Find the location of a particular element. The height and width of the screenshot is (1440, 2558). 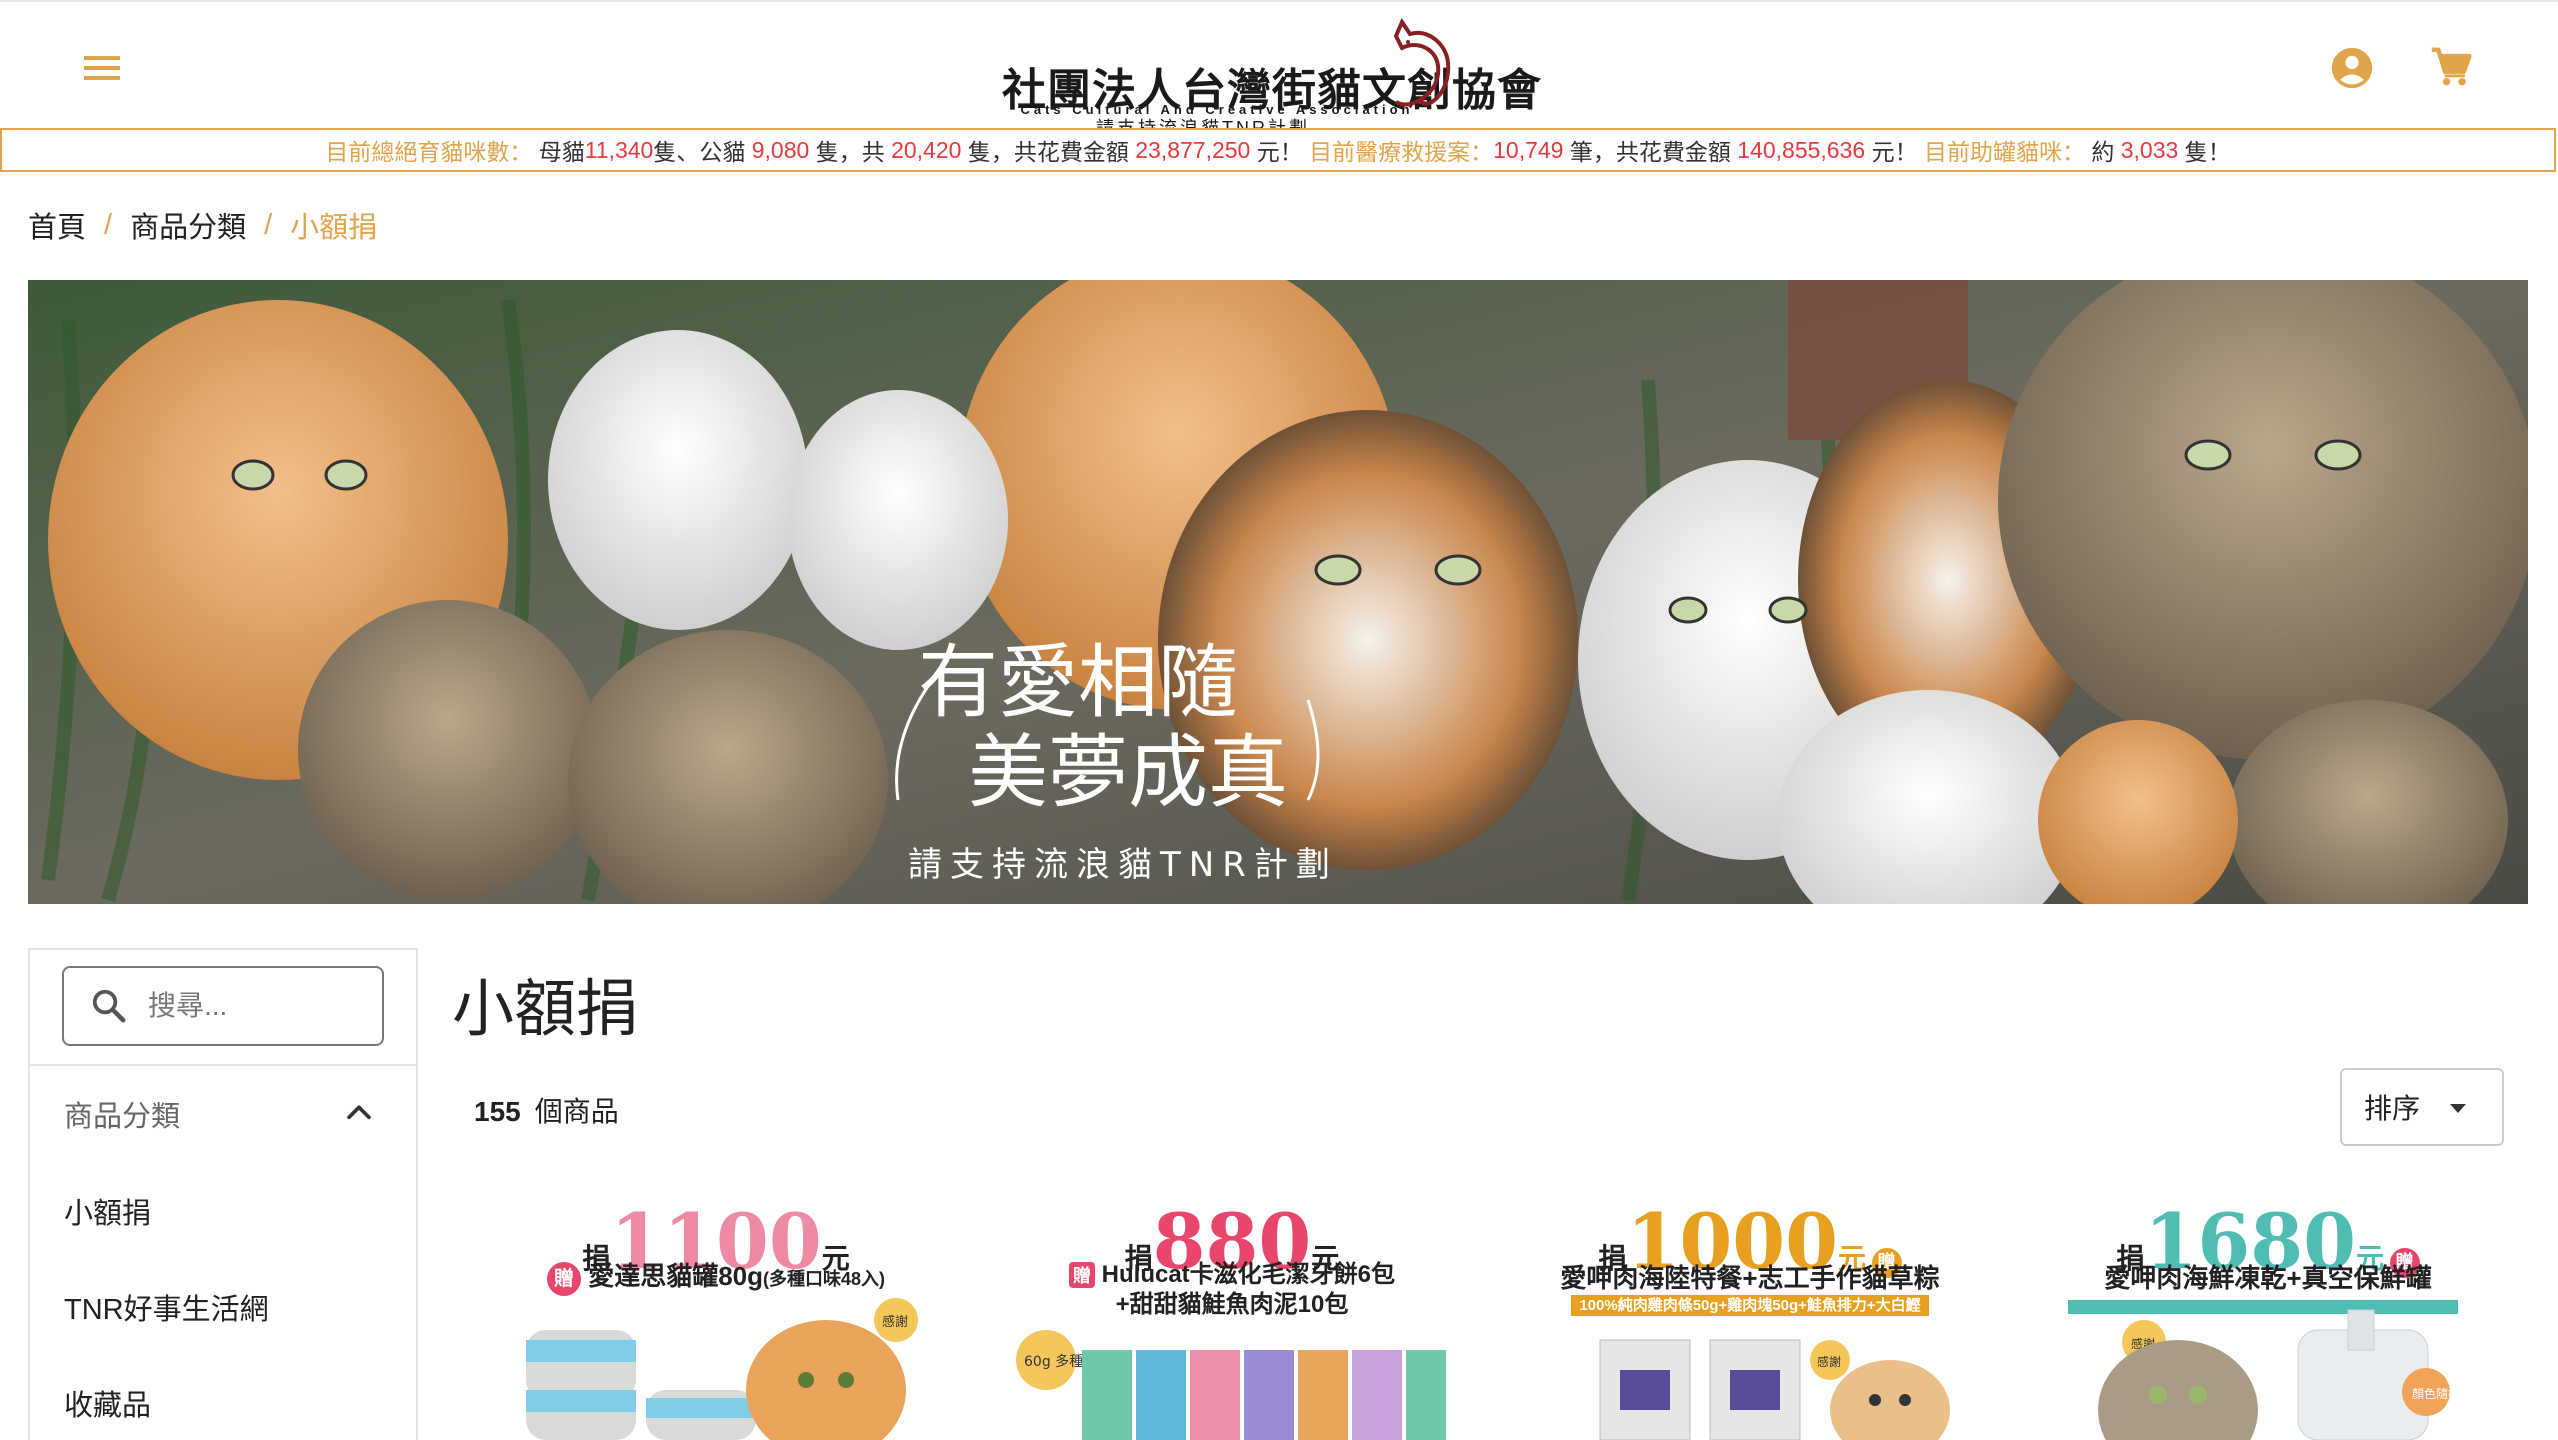

stats-medical-spent: 140,855,636 is located at coordinates (1801, 149).